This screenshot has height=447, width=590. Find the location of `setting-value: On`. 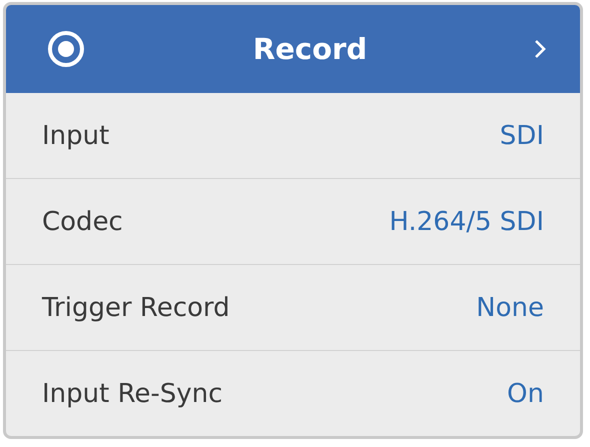

setting-value: On is located at coordinates (525, 393).